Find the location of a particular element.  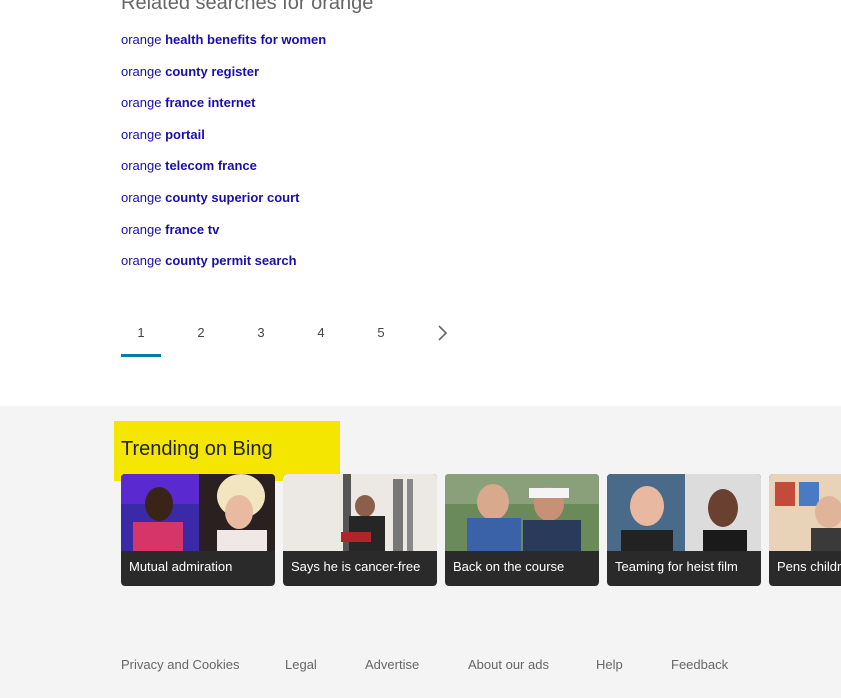

related-search-item: orange health benefits for women is located at coordinates (223, 47).